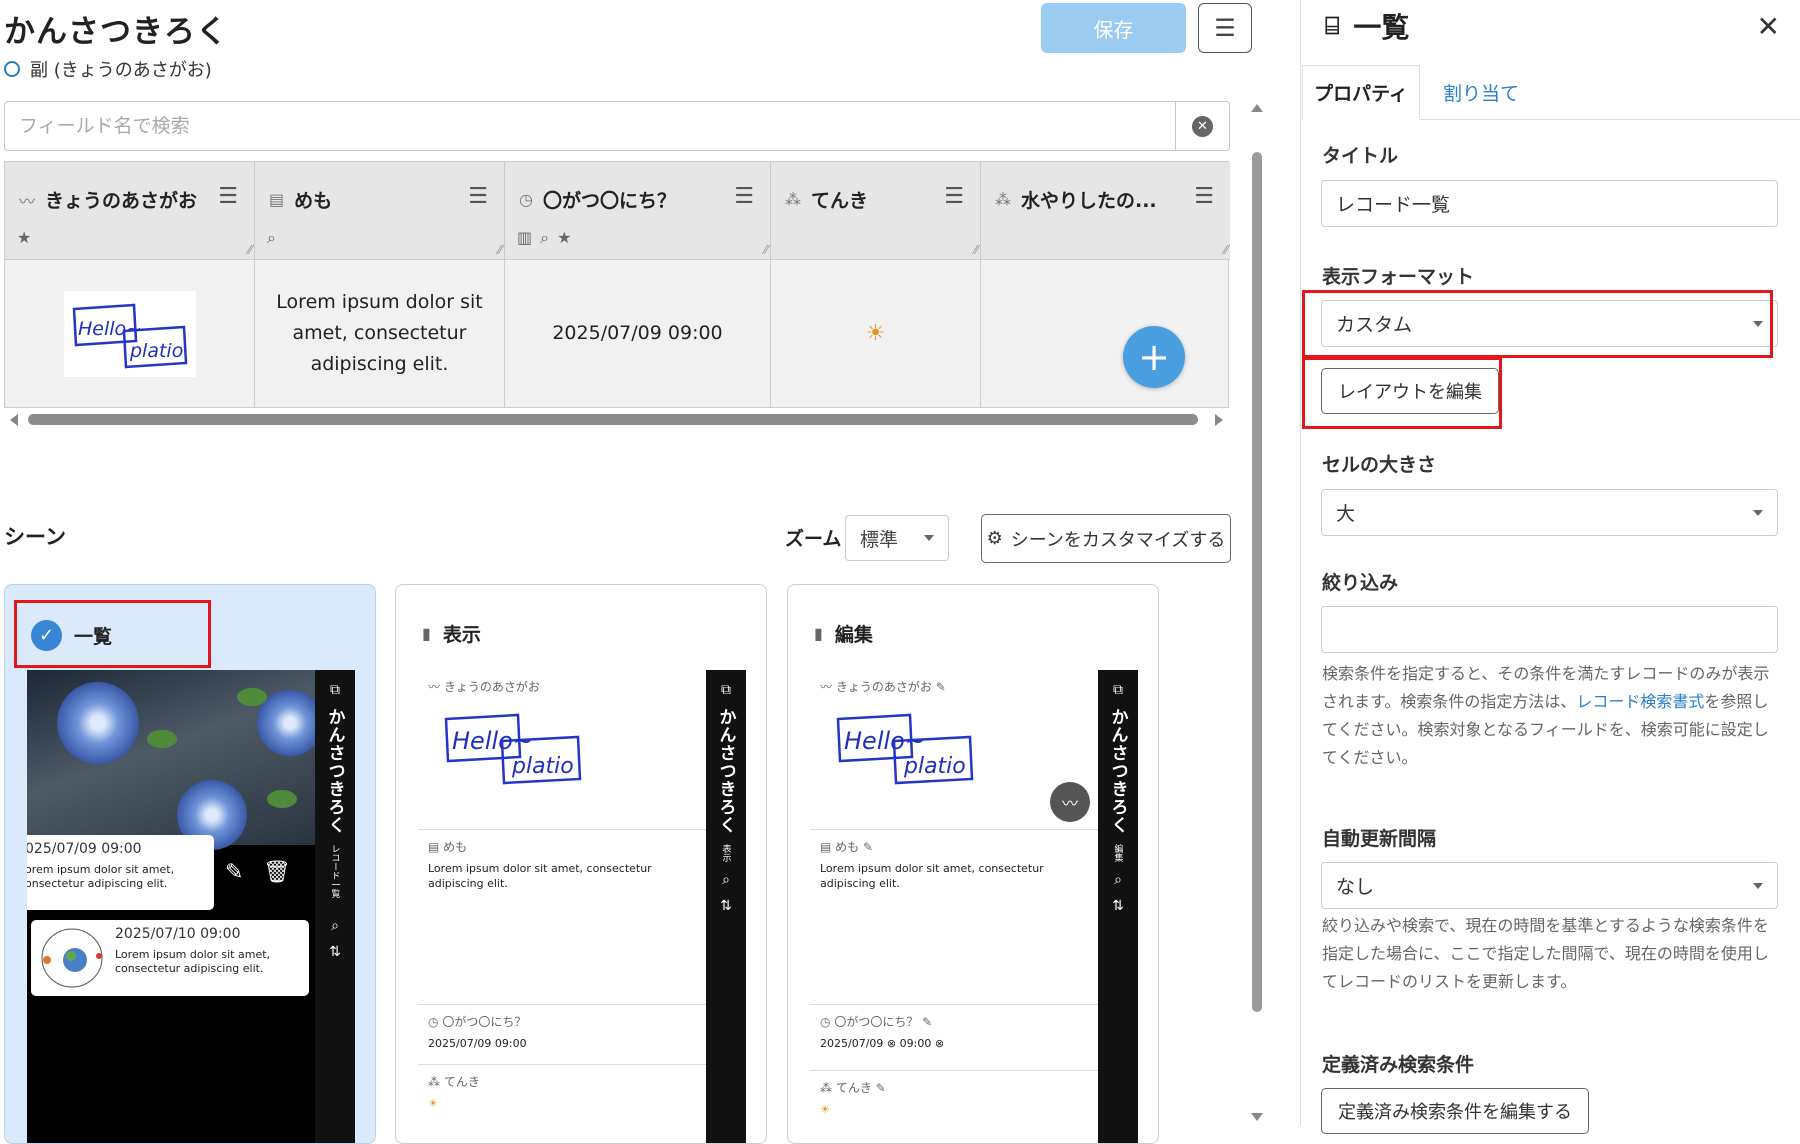 Image resolution: width=1800 pixels, height=1144 pixels. Describe the element at coordinates (1549, 885) in the screenshot. I see `refresh-select: なし` at that location.